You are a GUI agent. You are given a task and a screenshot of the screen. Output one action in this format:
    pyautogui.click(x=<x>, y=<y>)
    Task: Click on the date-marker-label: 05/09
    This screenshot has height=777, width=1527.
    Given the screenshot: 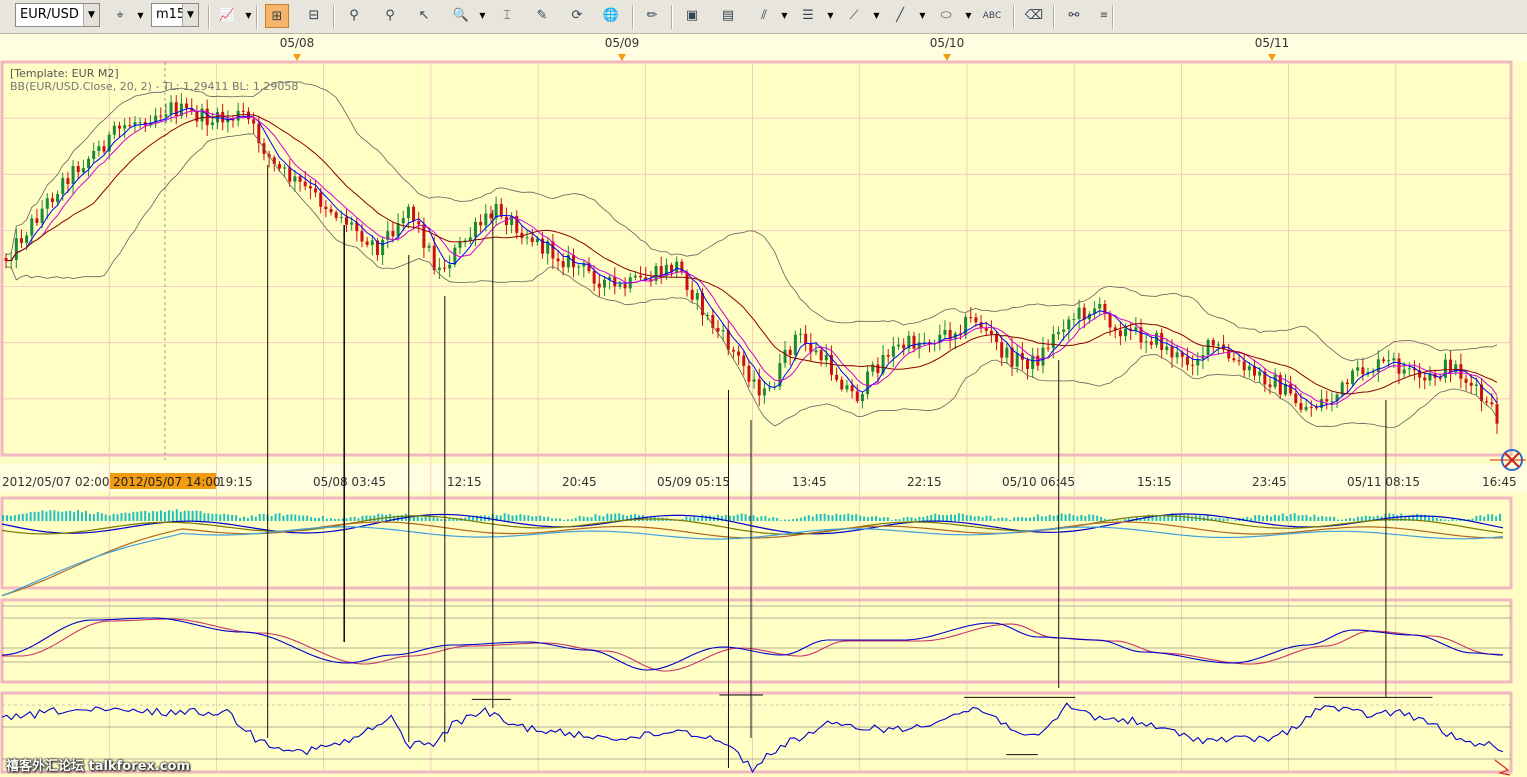 What is the action you would take?
    pyautogui.click(x=622, y=43)
    